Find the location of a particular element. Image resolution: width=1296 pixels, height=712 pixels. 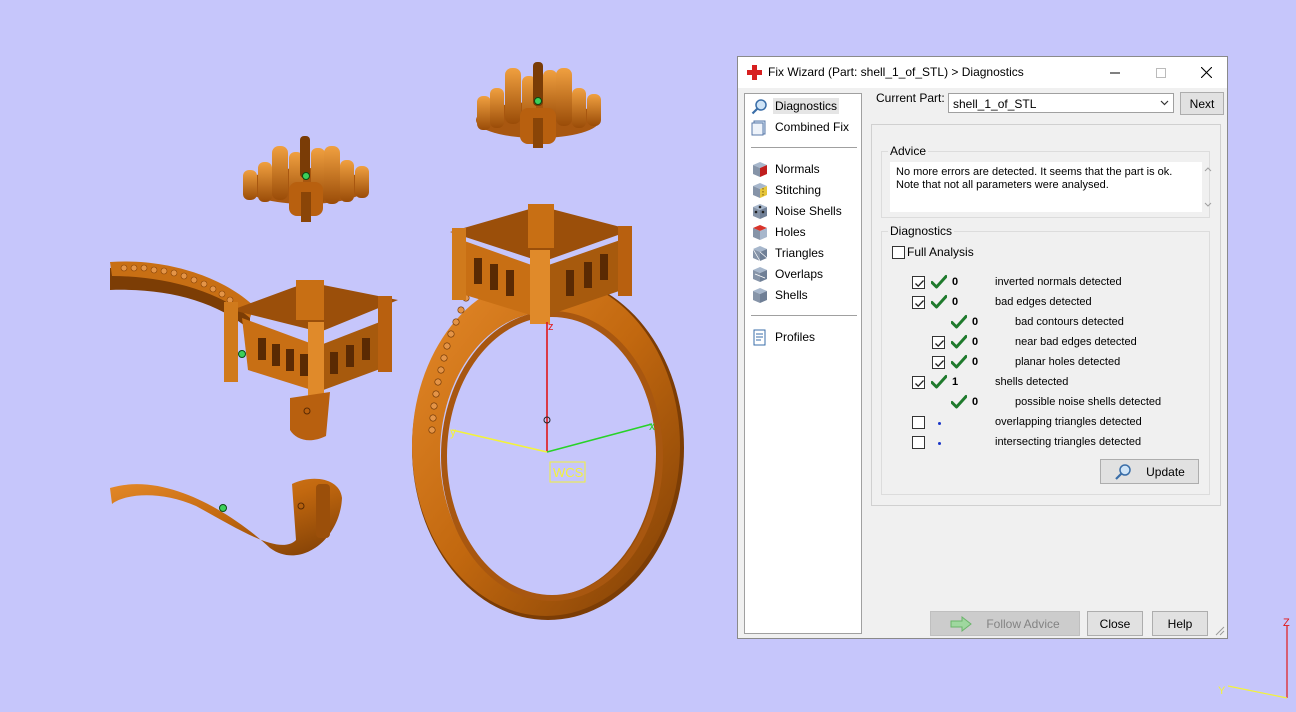

sidebar-item-diagnostics: Diagnostics is located at coordinates (795, 106).